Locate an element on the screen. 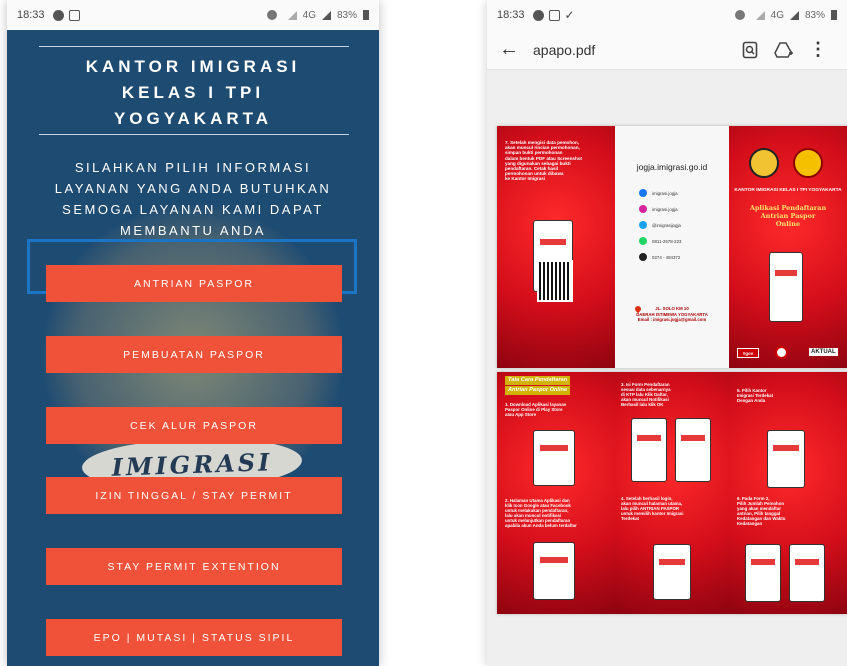  info-line: SILAHKAN PILIH INFORMASI is located at coordinates (193, 167).